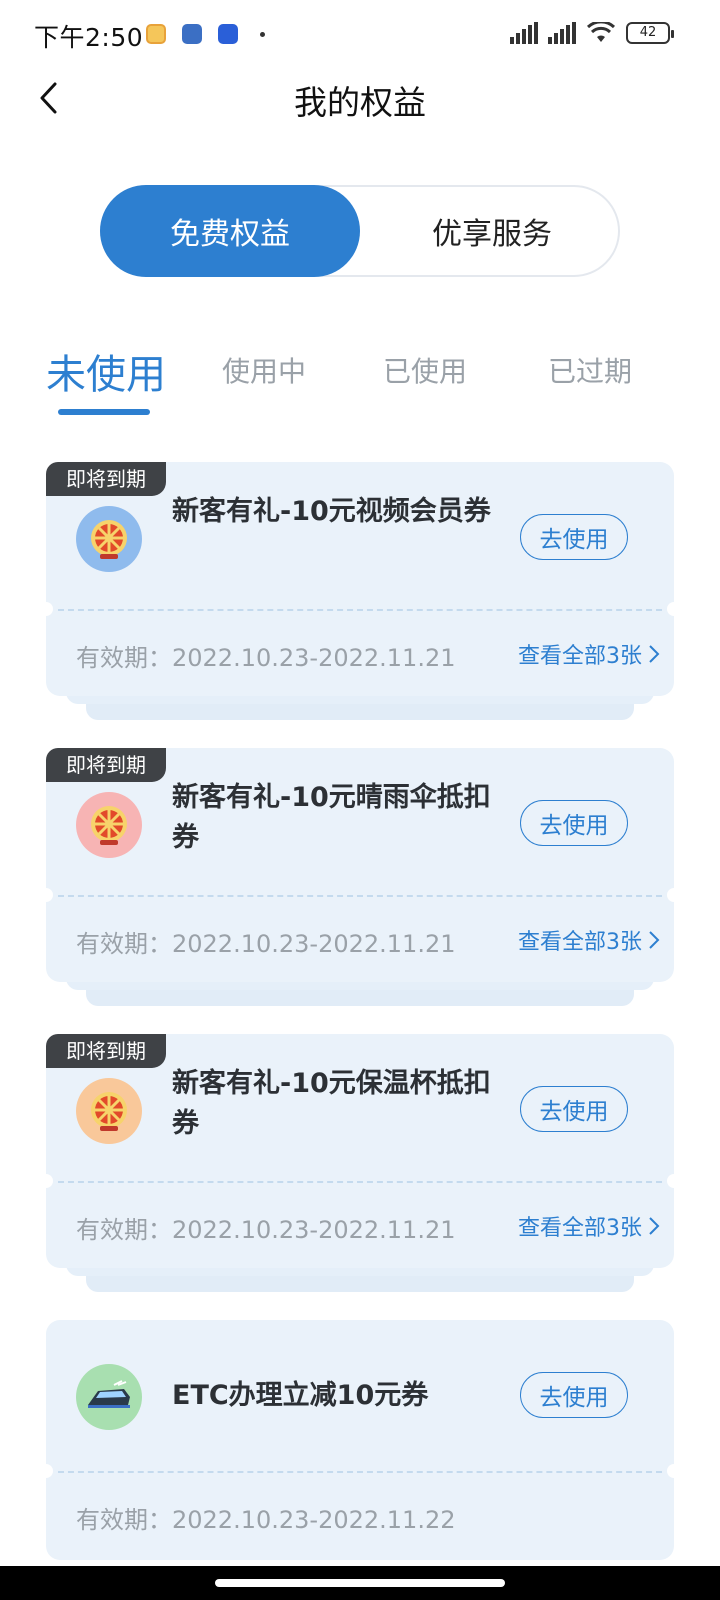  Describe the element at coordinates (360, 385) in the screenshot. I see `status-tabs: 未使用 使用中 已使用 已过期` at that location.